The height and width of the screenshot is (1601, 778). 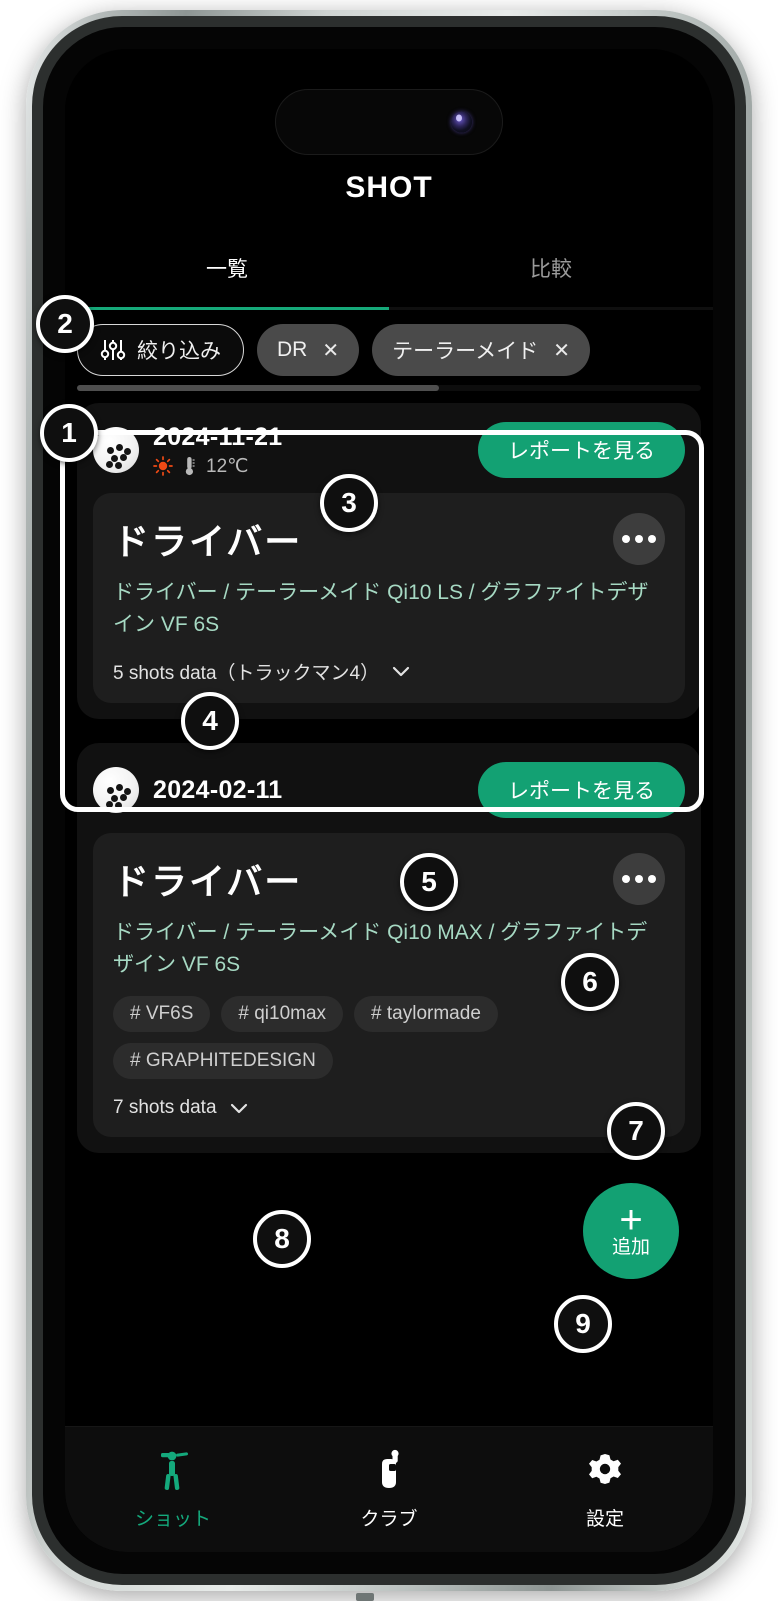 I want to click on fab-area: + 追加, so click(x=389, y=1241).